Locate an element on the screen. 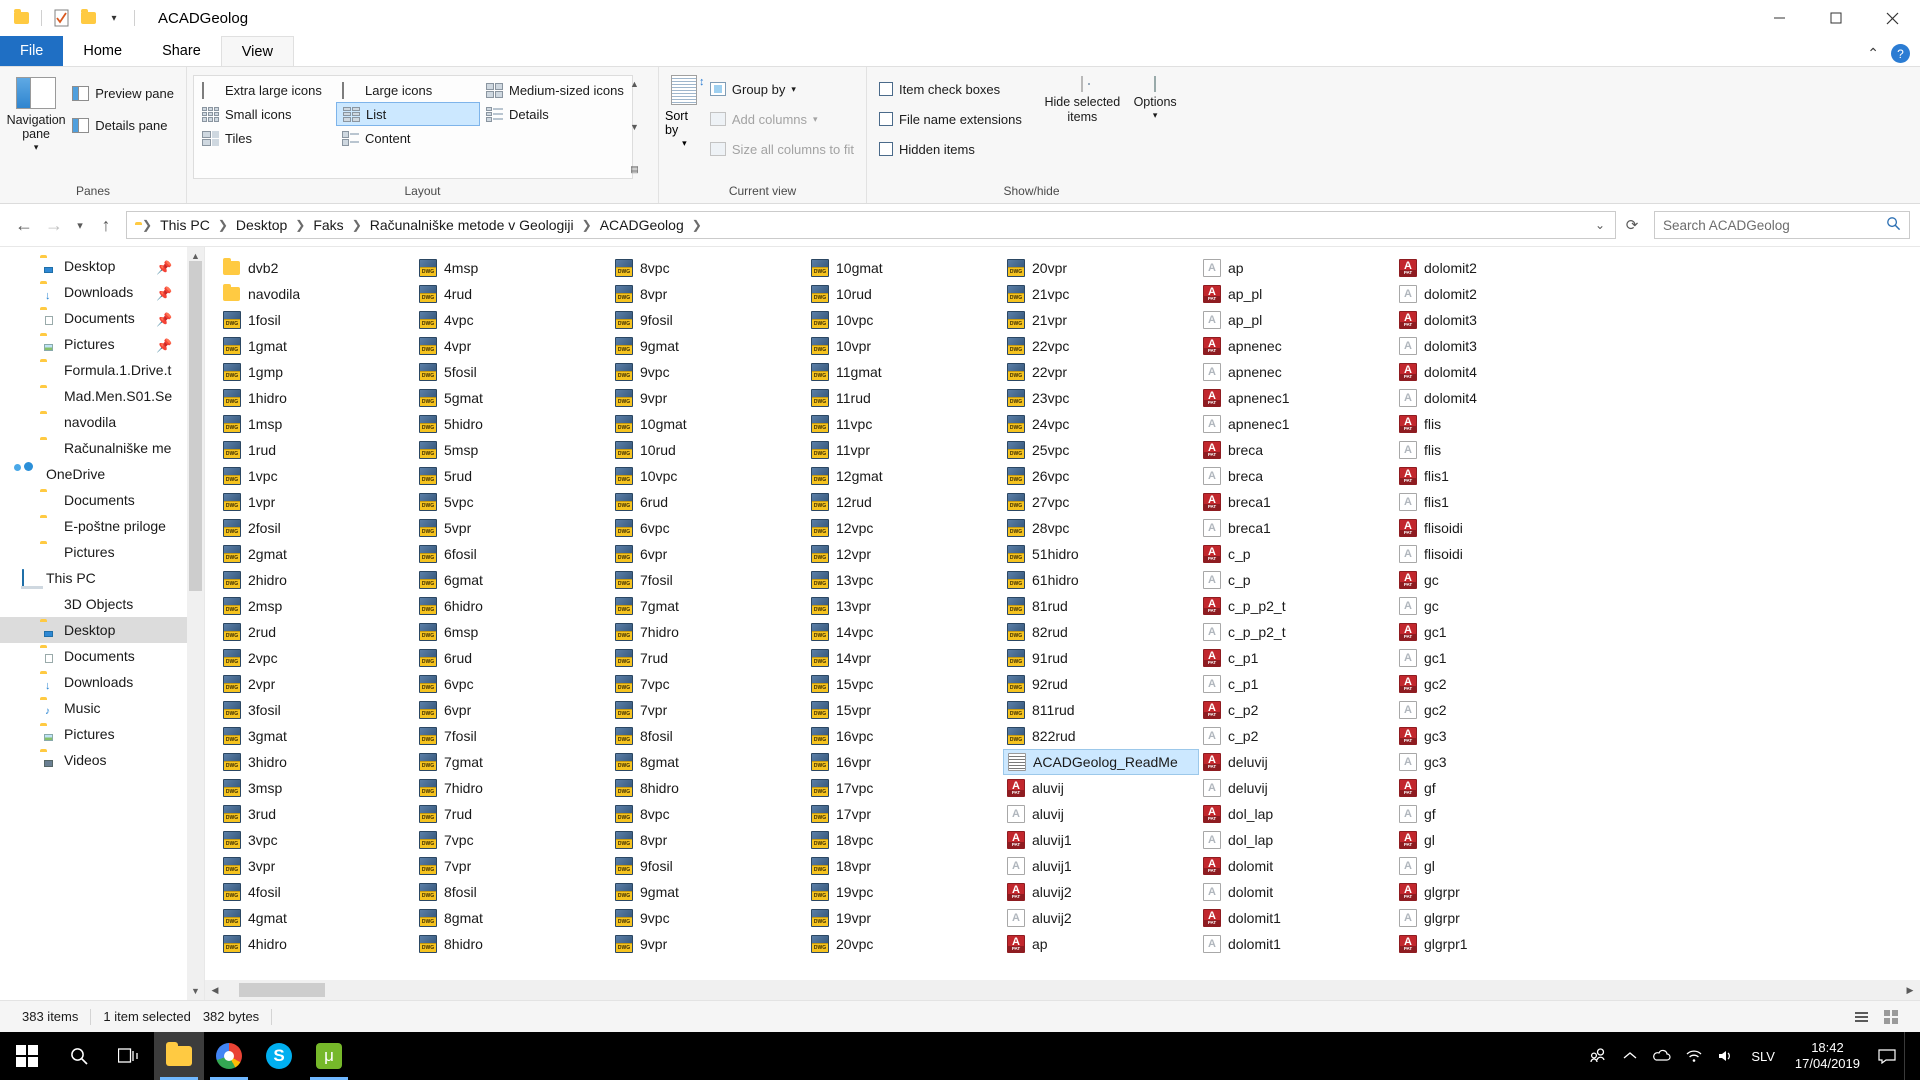 This screenshot has width=1920, height=1080. file-item: 4vpr is located at coordinates (513, 346).